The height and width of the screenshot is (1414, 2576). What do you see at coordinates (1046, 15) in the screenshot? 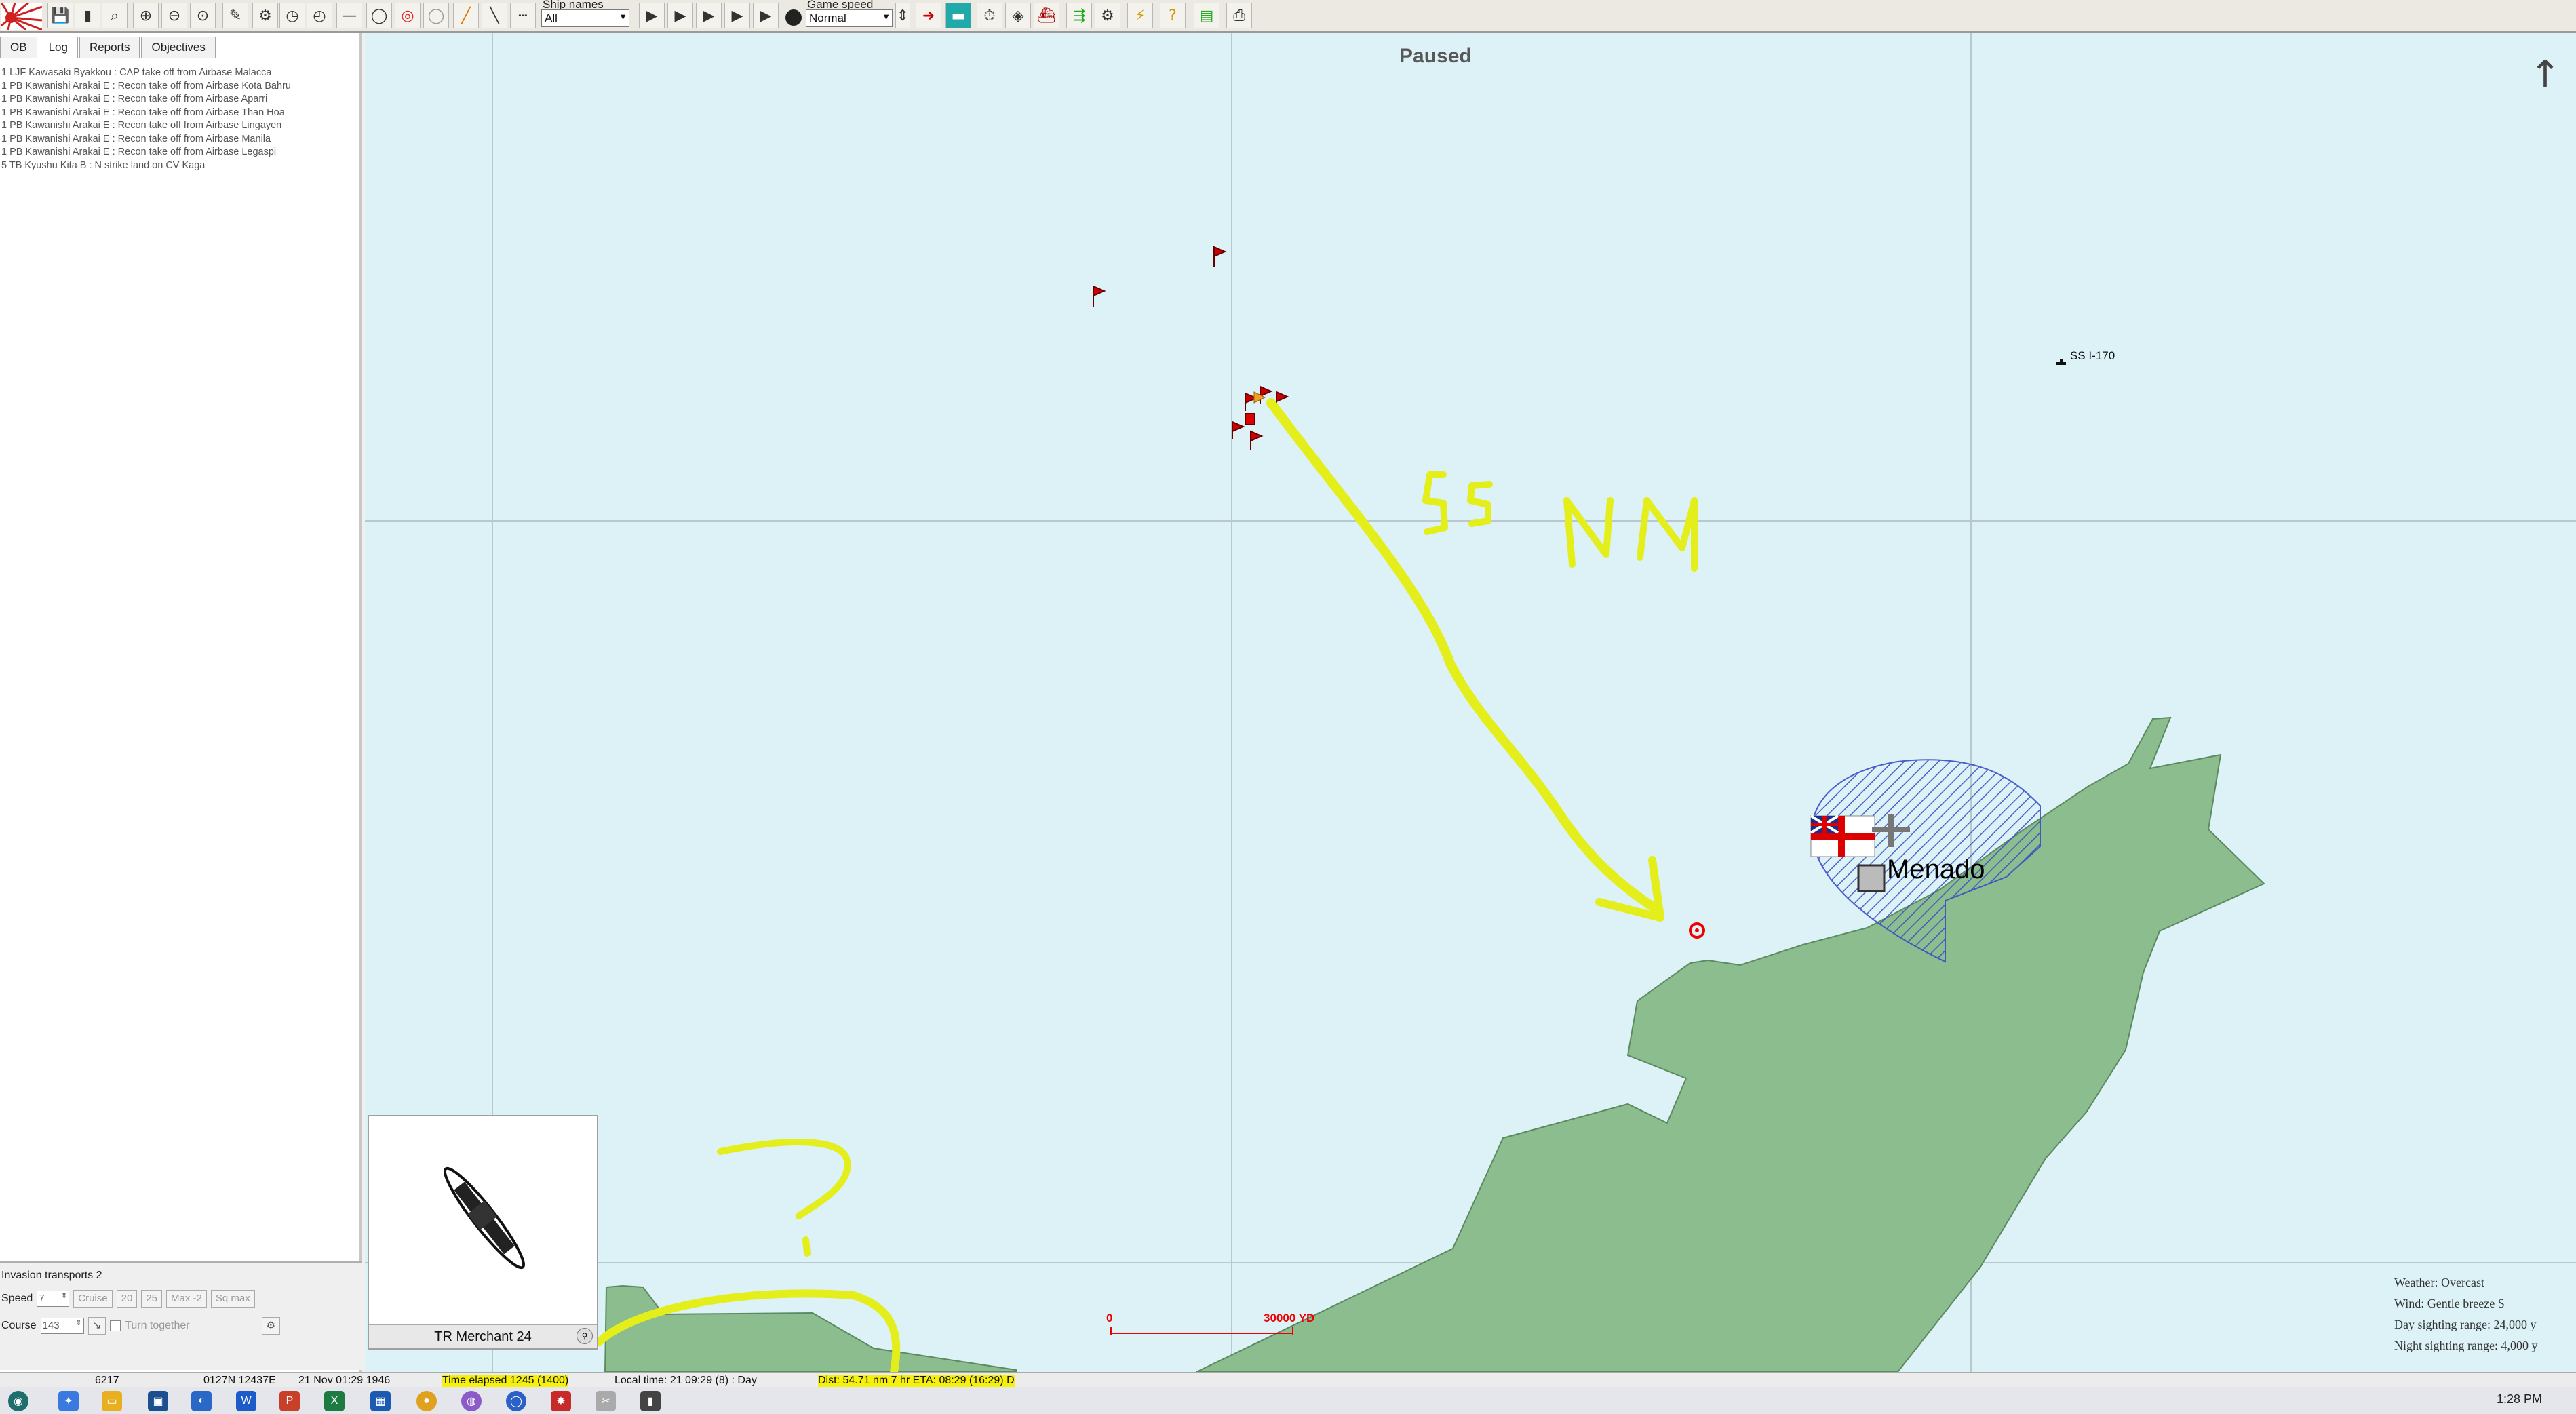
I see `ship-icon: ⛴` at bounding box center [1046, 15].